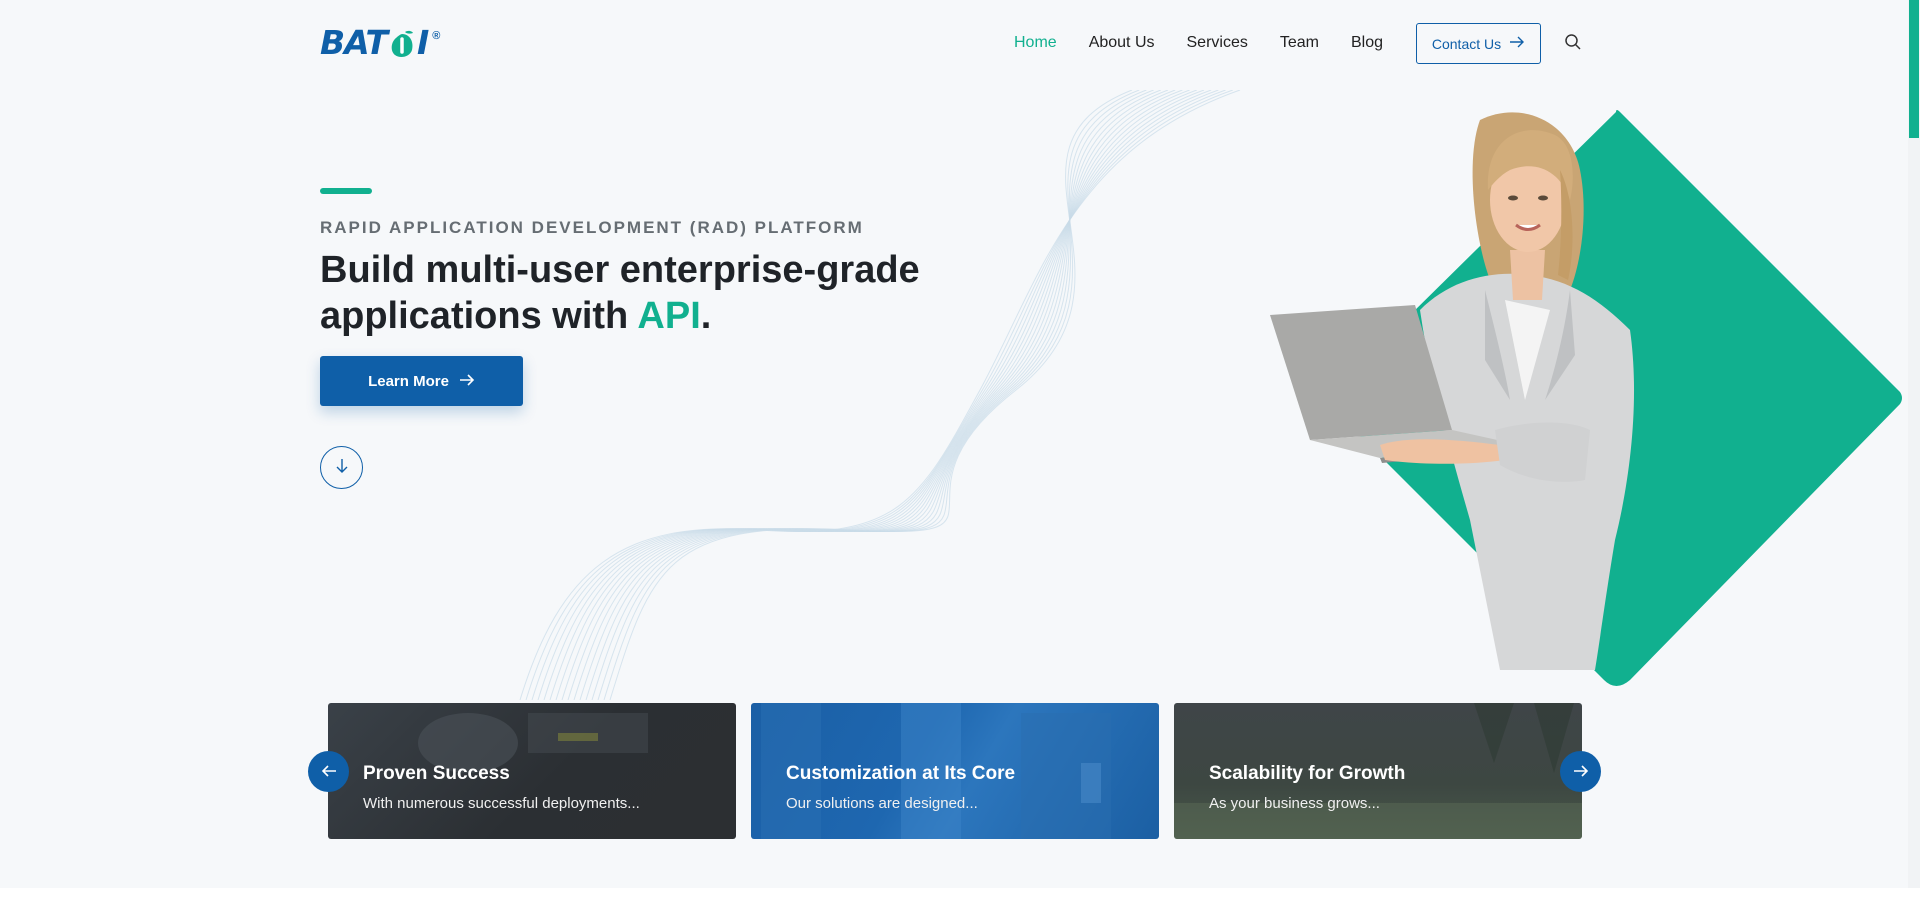  What do you see at coordinates (354, 42) in the screenshot?
I see `logo-text-left: BAT` at bounding box center [354, 42].